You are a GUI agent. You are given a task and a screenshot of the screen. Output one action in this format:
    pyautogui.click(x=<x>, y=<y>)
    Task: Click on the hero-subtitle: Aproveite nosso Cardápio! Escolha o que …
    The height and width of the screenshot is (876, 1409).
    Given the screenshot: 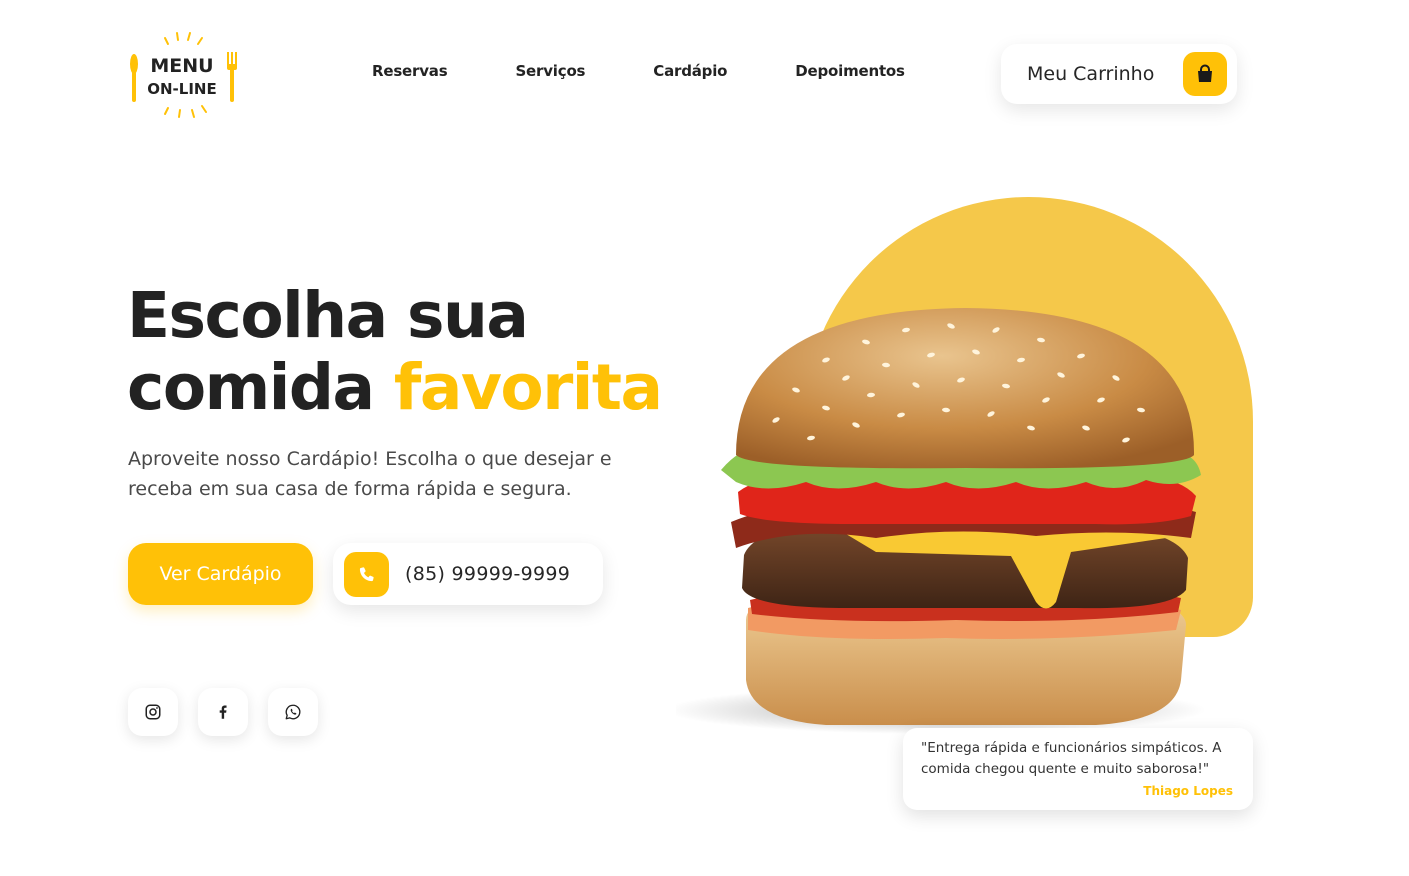 What is the action you would take?
    pyautogui.click(x=370, y=474)
    